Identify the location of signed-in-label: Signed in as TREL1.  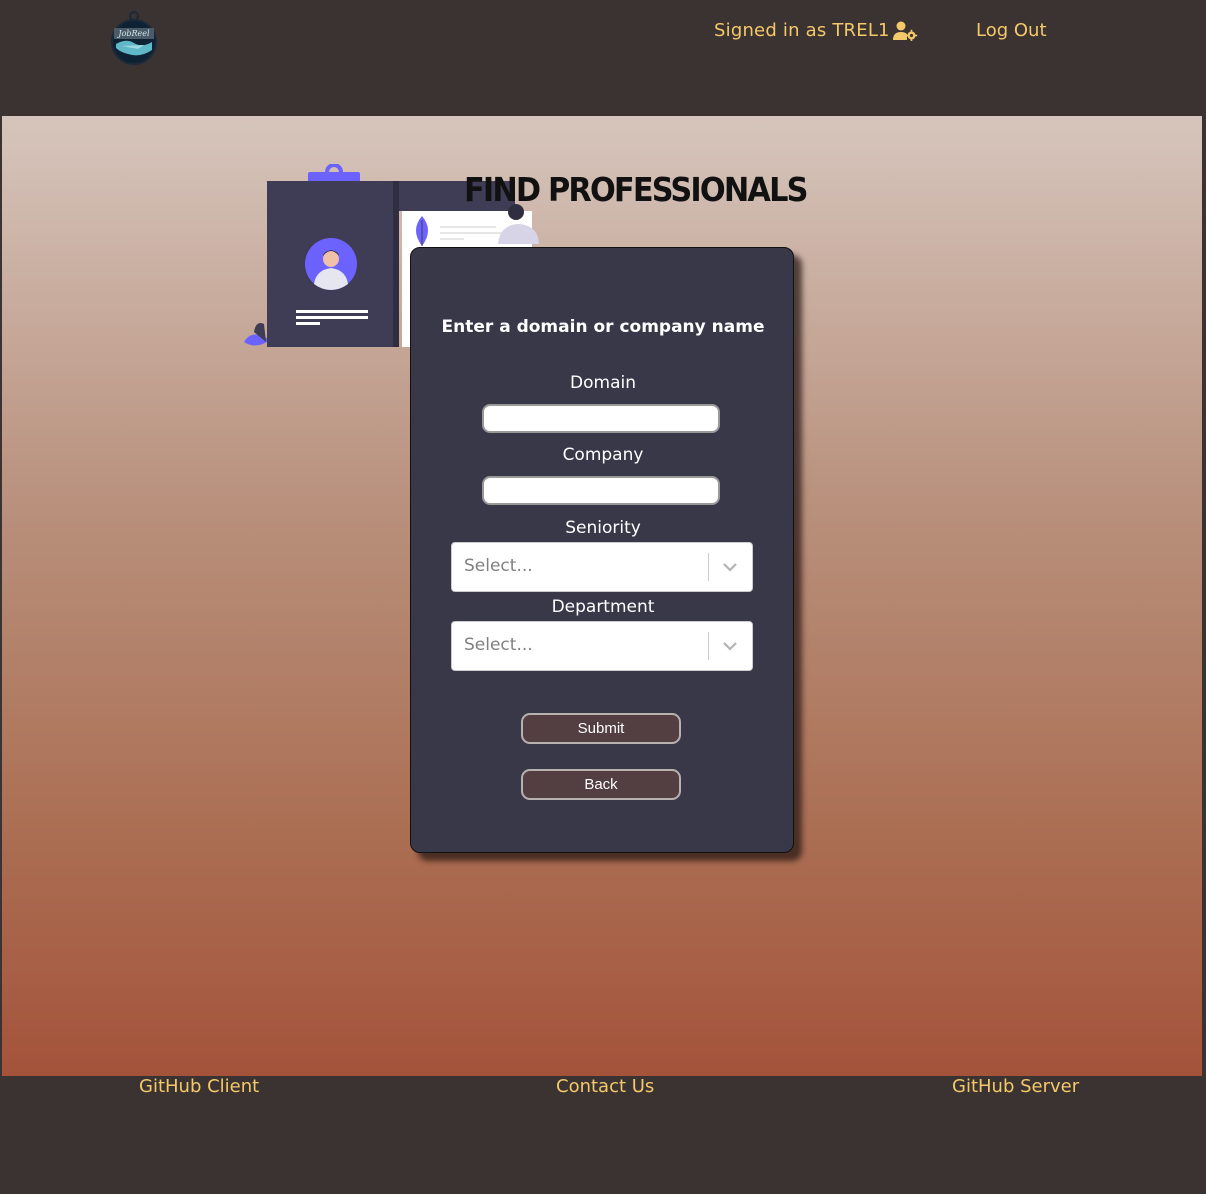
(802, 30).